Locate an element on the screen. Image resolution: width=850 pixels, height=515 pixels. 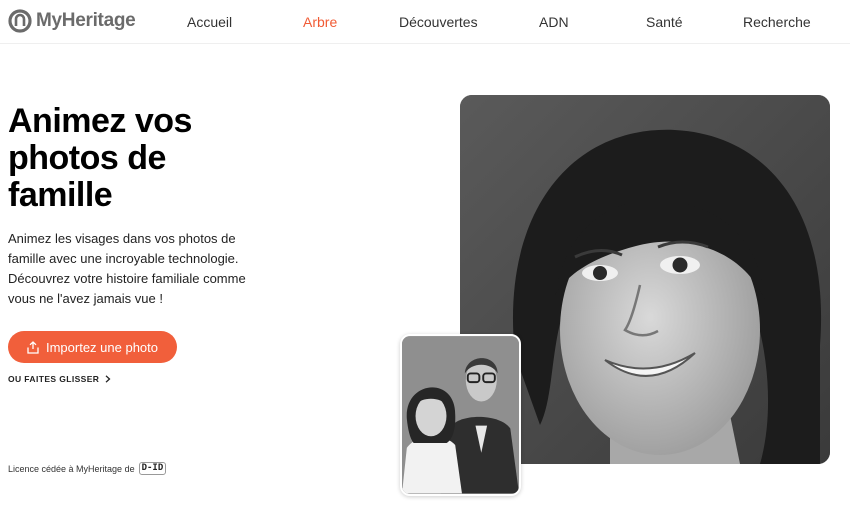
original-couple-photo is located at coordinates (460, 415).